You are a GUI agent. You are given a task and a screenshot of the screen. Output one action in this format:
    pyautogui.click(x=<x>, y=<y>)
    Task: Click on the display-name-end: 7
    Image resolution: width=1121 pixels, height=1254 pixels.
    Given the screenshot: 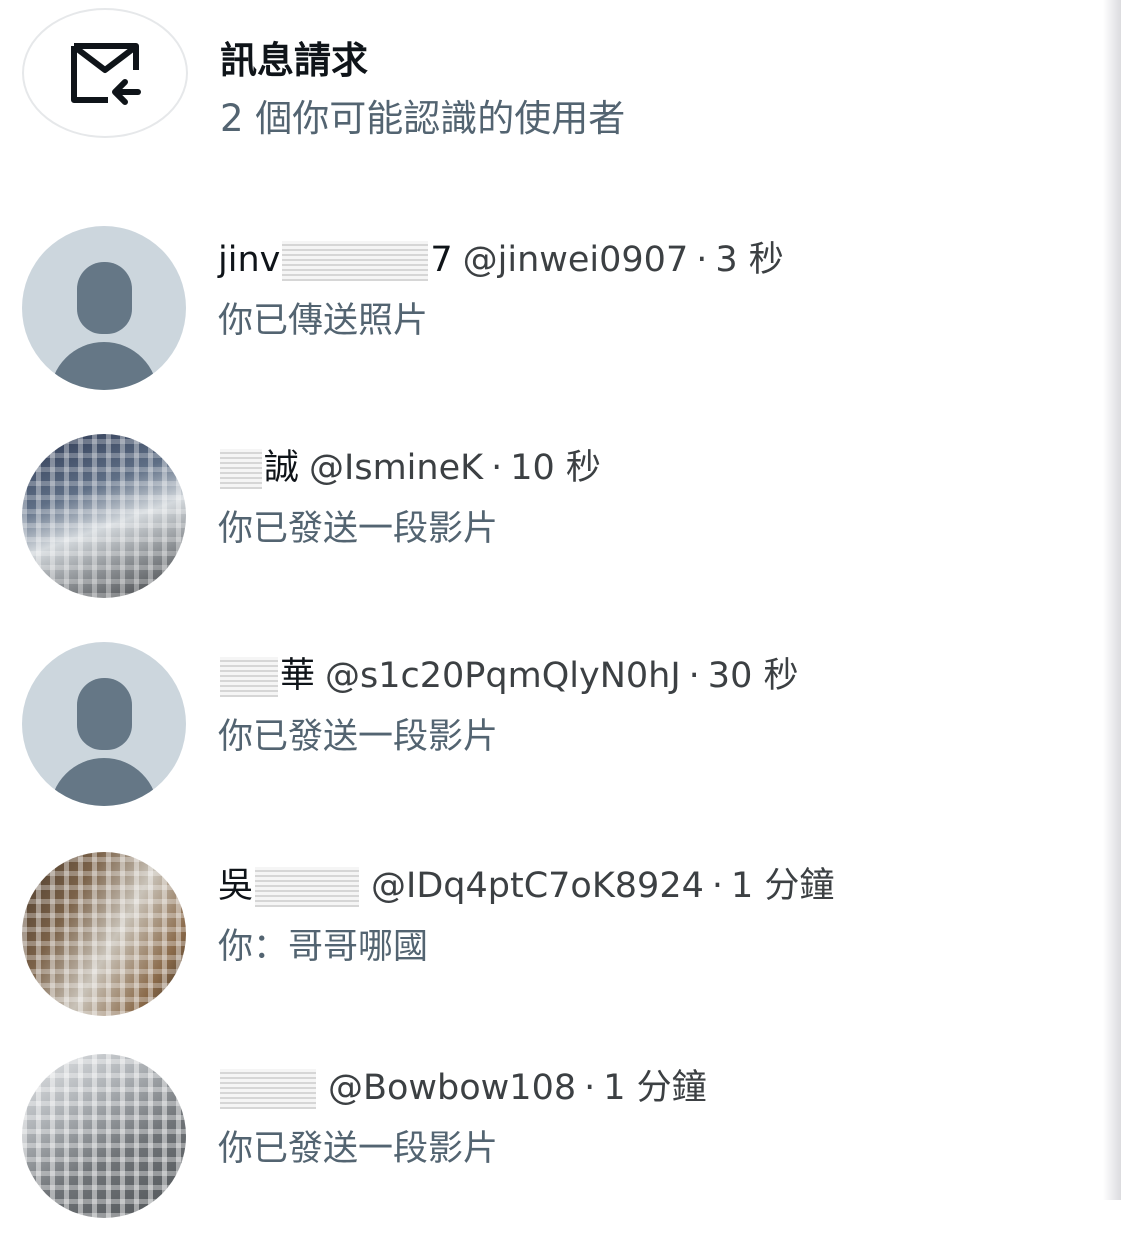 What is the action you would take?
    pyautogui.click(x=441, y=260)
    